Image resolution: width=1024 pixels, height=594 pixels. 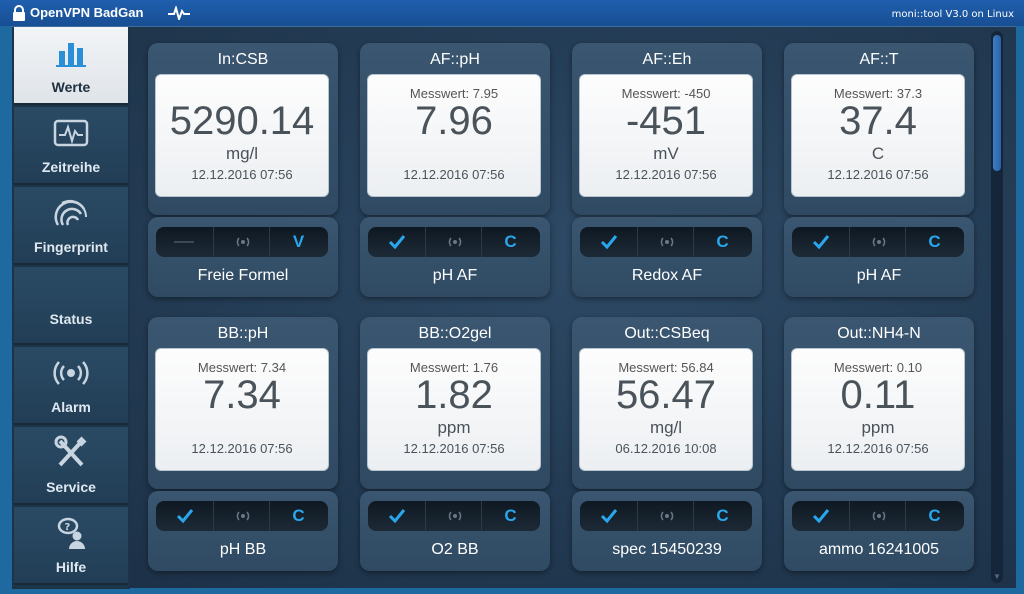 What do you see at coordinates (667, 59) in the screenshot?
I see `card-title: AF::Eh` at bounding box center [667, 59].